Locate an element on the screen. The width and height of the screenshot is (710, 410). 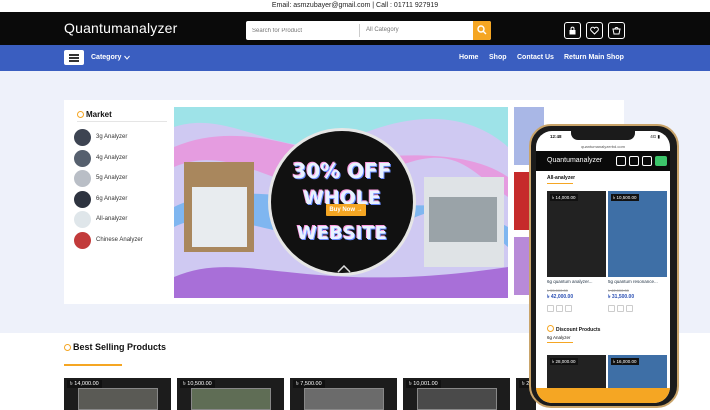
lock-icon is located at coordinates (572, 30).